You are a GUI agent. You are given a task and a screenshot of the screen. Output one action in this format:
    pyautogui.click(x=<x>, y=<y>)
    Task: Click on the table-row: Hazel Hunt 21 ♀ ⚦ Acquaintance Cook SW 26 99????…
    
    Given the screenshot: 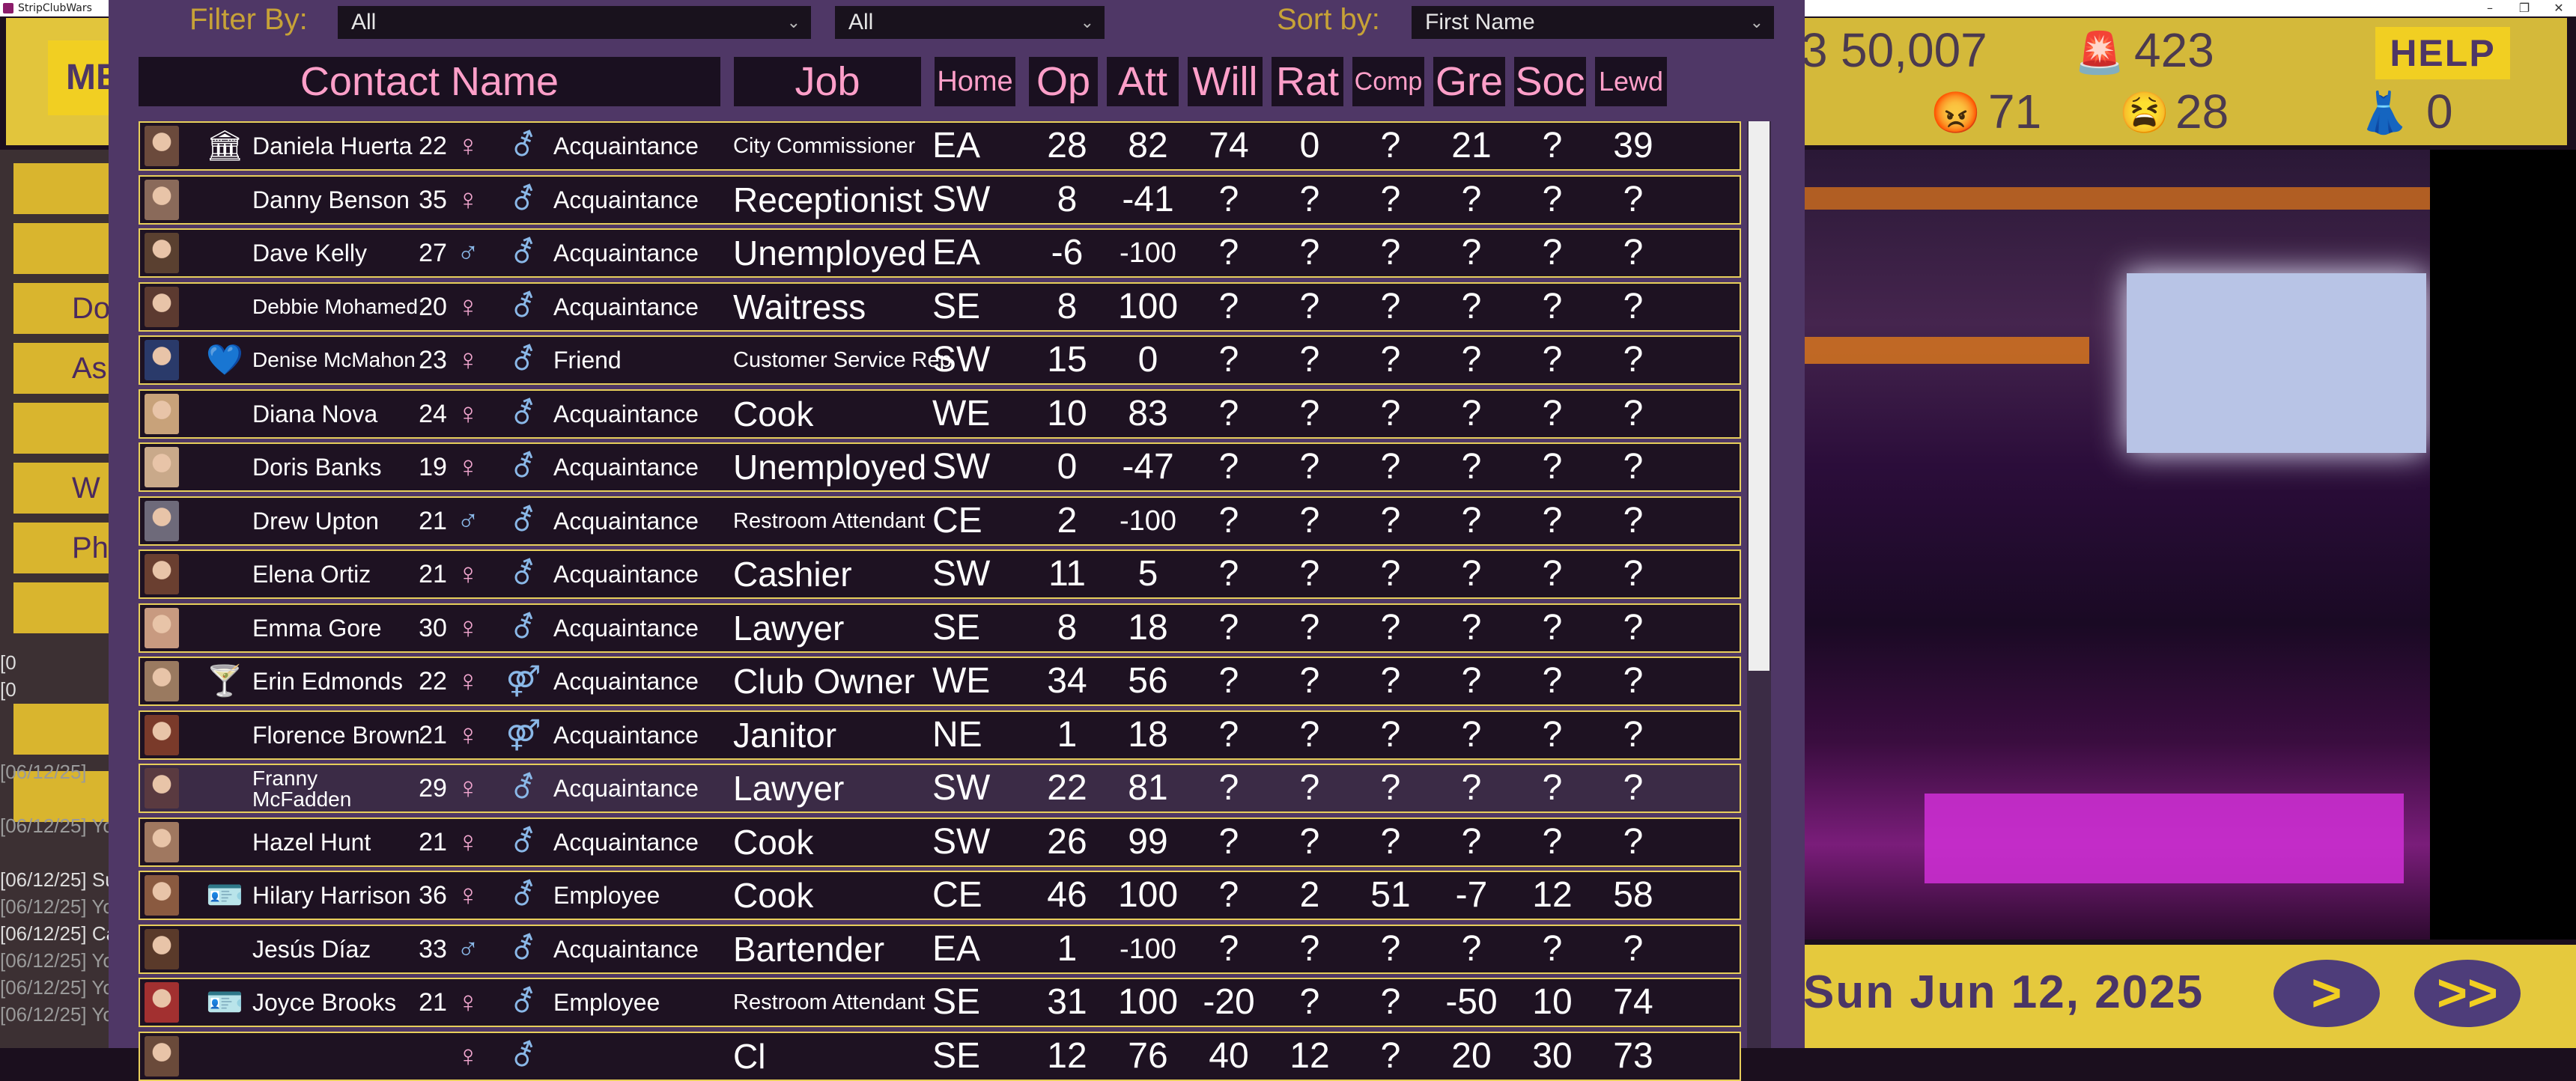 What is the action you would take?
    pyautogui.click(x=940, y=842)
    